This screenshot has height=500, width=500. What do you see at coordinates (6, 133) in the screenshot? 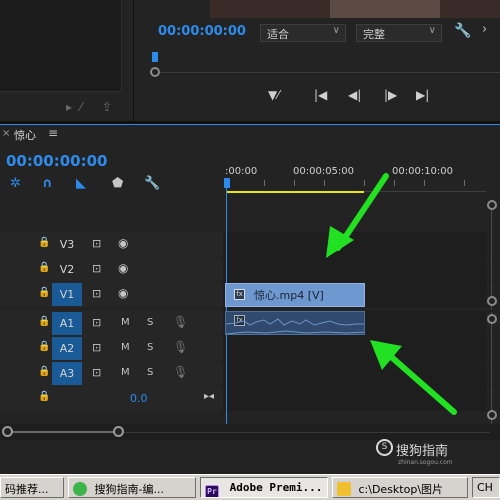
I see `close-icon: ×` at bounding box center [6, 133].